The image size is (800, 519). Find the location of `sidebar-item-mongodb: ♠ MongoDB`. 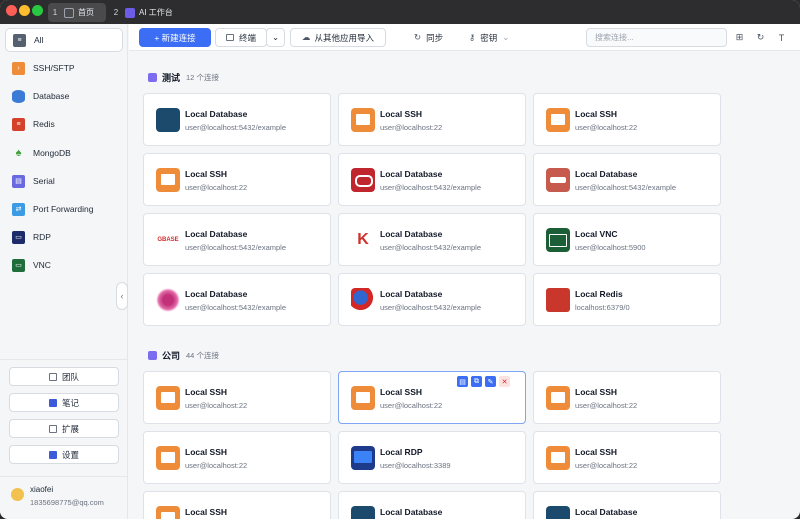

sidebar-item-mongodb: ♠ MongoDB is located at coordinates (64, 153).